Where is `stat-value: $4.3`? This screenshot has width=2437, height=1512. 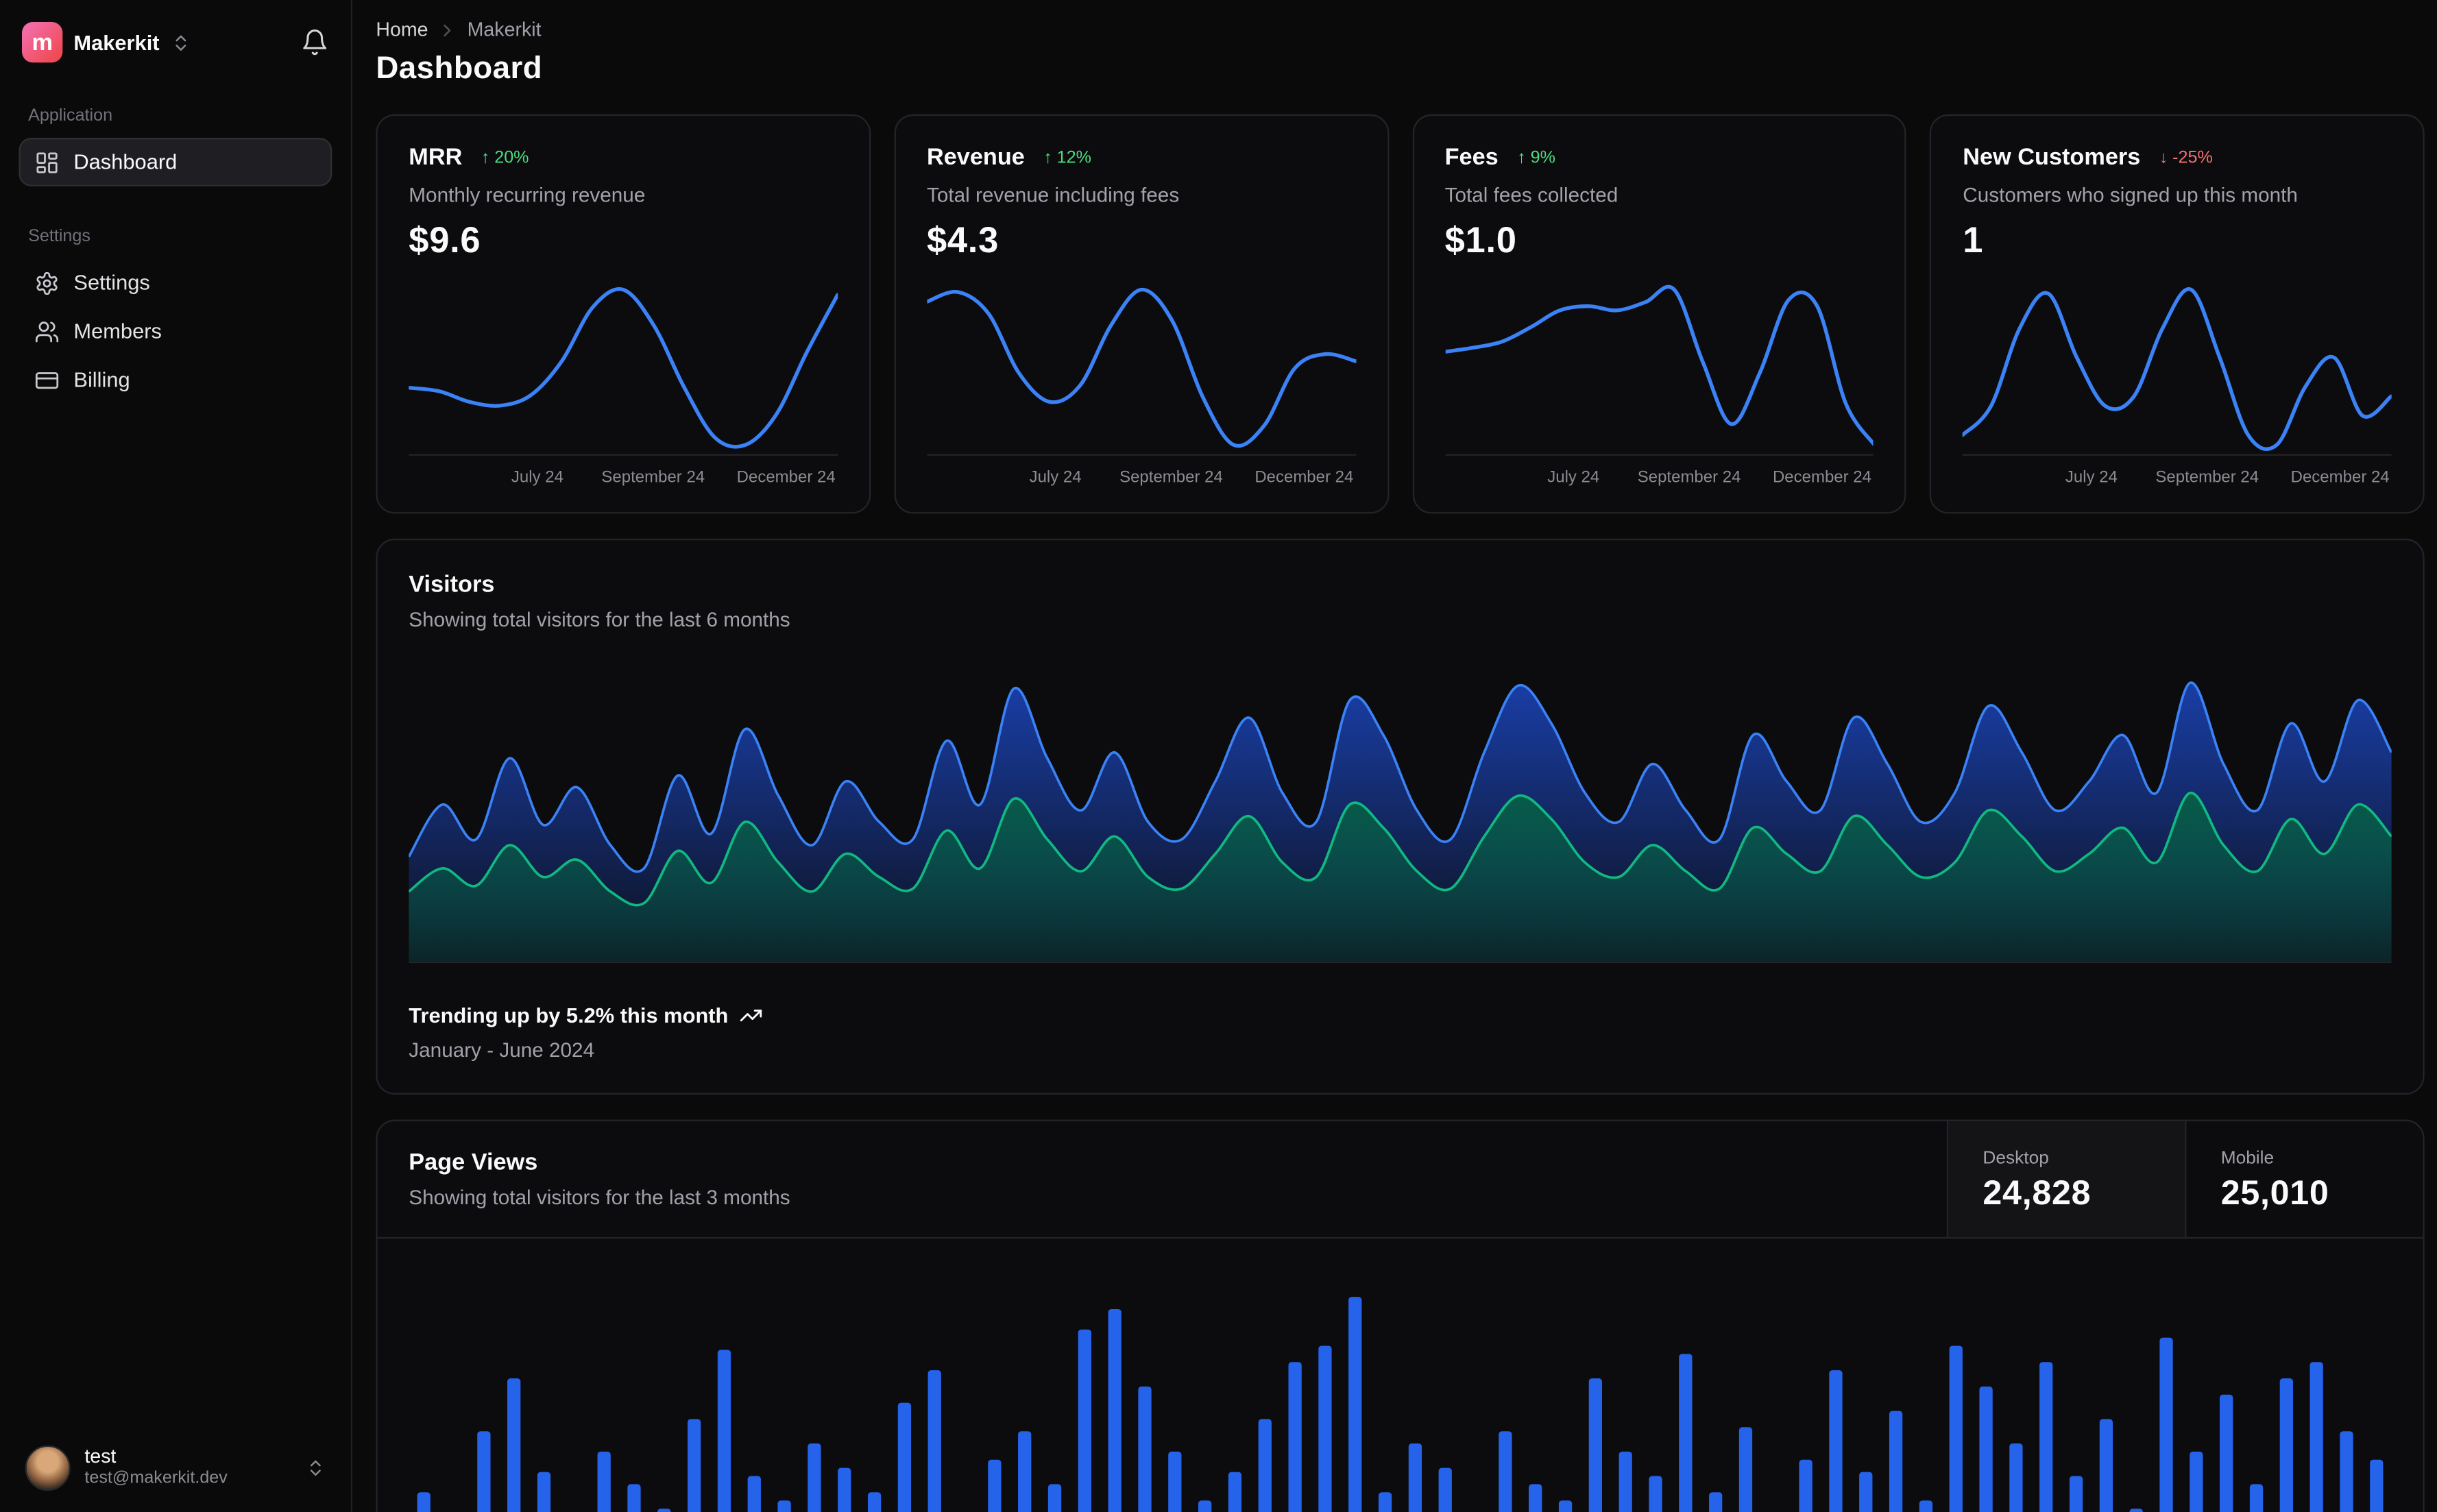 stat-value: $4.3 is located at coordinates (962, 240).